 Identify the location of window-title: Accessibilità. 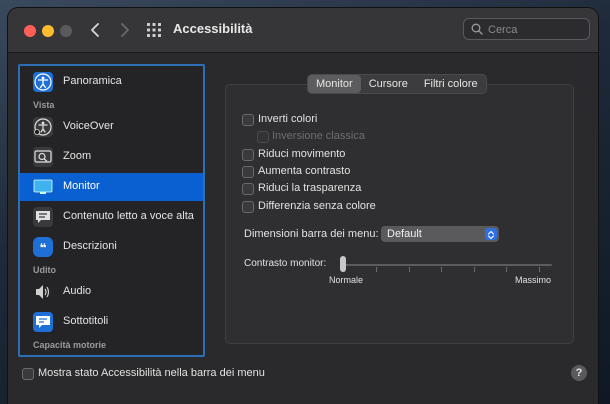
(213, 28).